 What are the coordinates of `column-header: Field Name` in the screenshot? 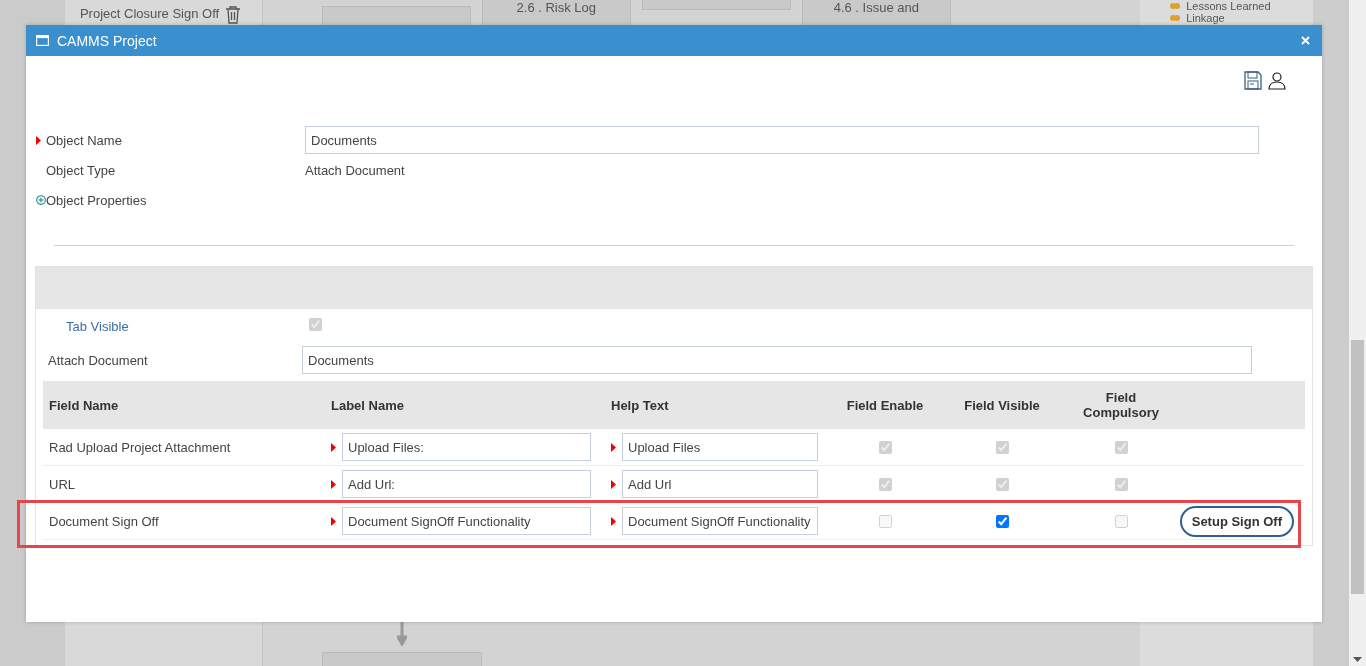 It's located at (184, 405).